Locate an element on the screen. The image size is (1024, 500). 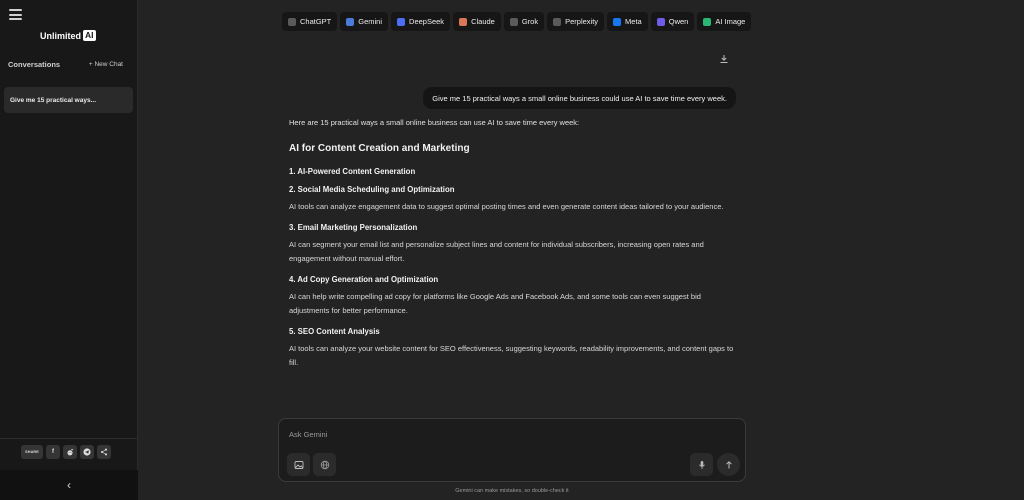
microphone-button is located at coordinates (701, 464).